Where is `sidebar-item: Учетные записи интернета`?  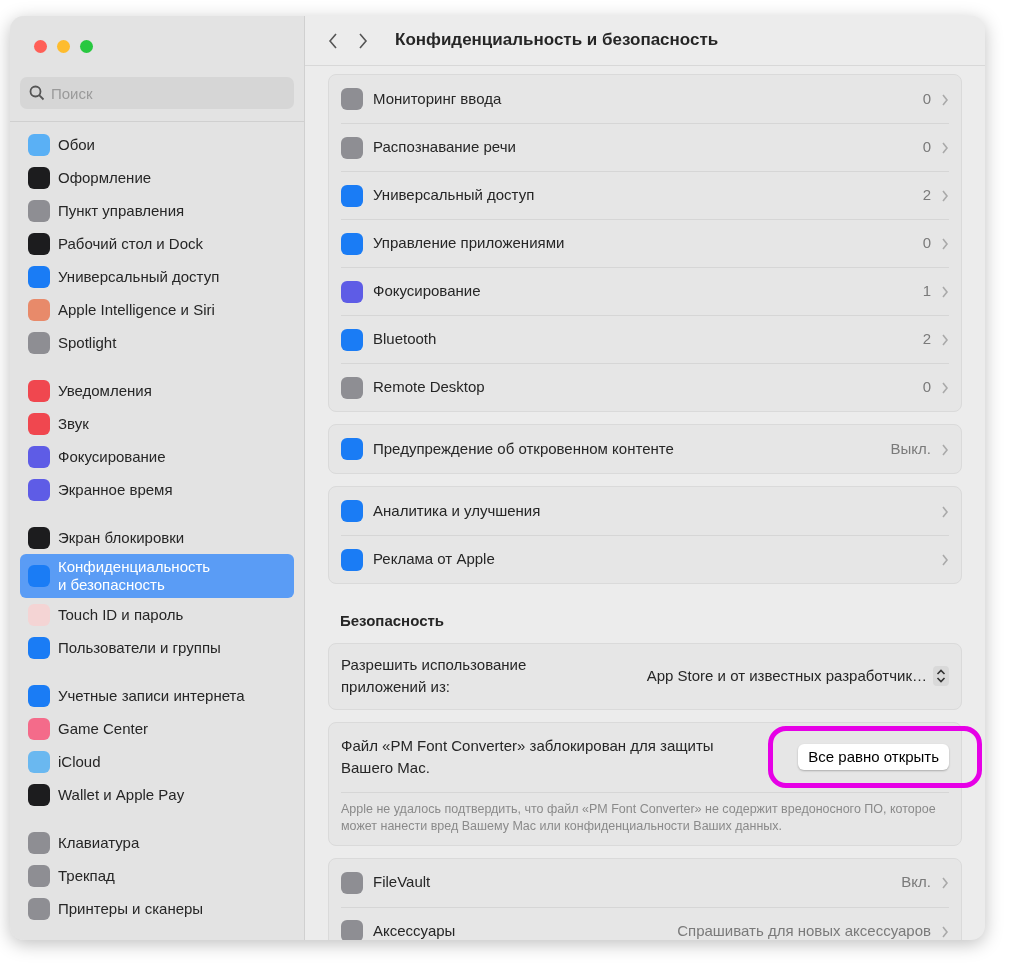
sidebar-item: Учетные записи интернета is located at coordinates (157, 695).